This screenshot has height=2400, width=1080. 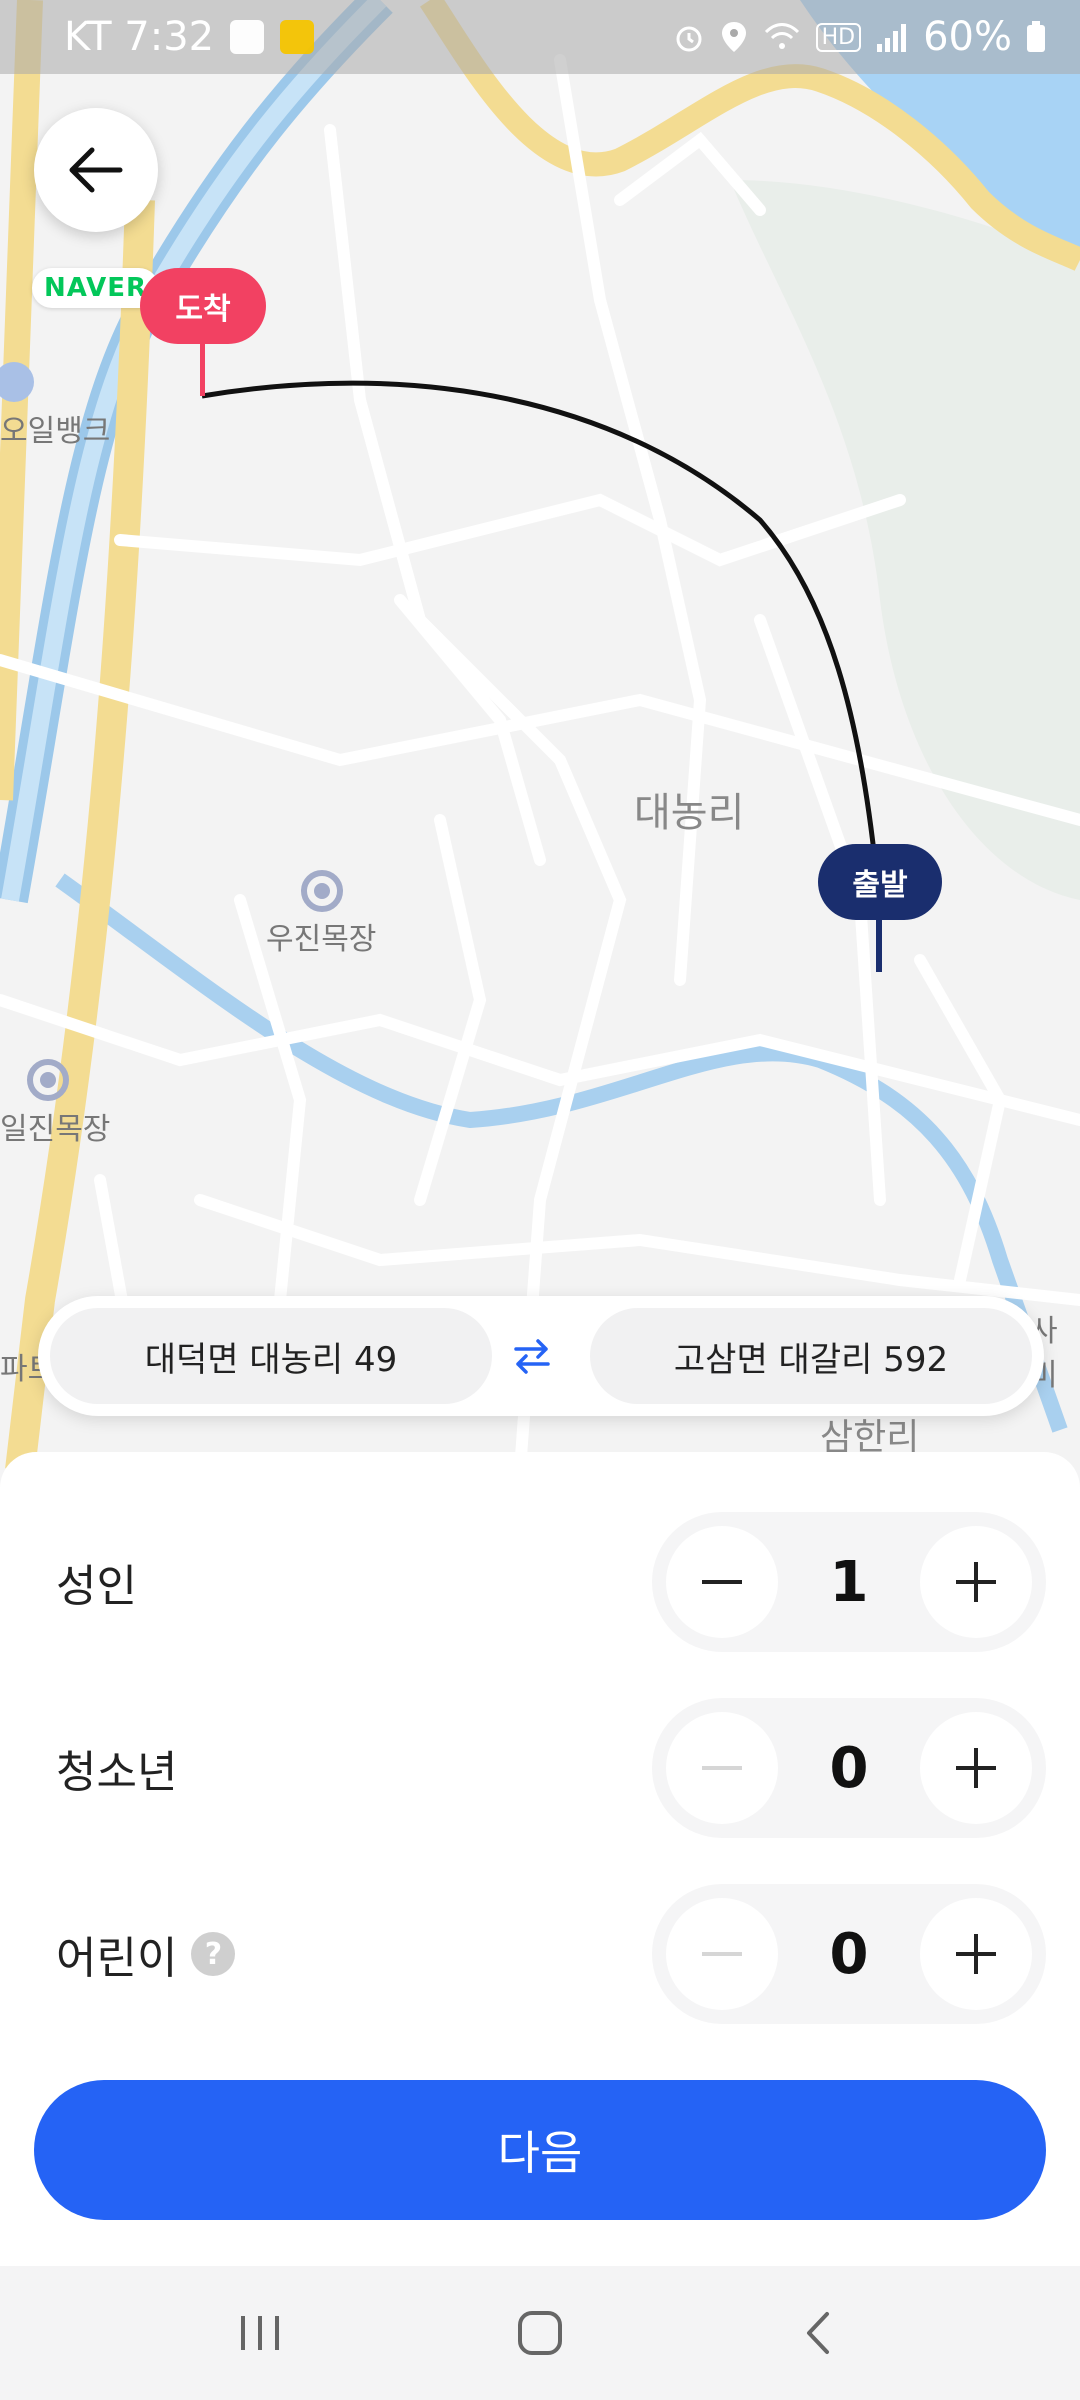 I want to click on home-icon, so click(x=540, y=2333).